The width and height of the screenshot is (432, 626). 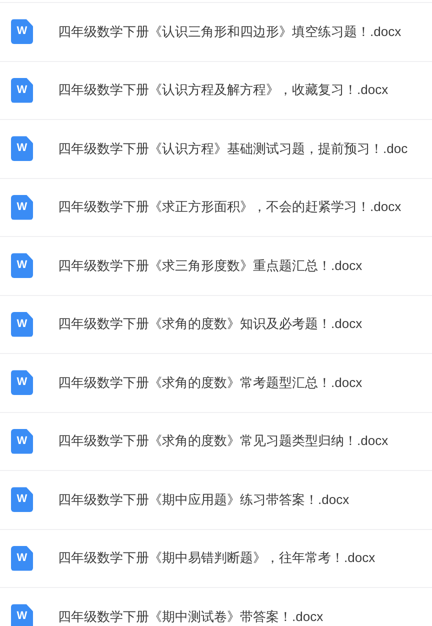 What do you see at coordinates (223, 441) in the screenshot?
I see `file-name: 四年级数学下册《求角的度数》常见习题类型归纳！.docx` at bounding box center [223, 441].